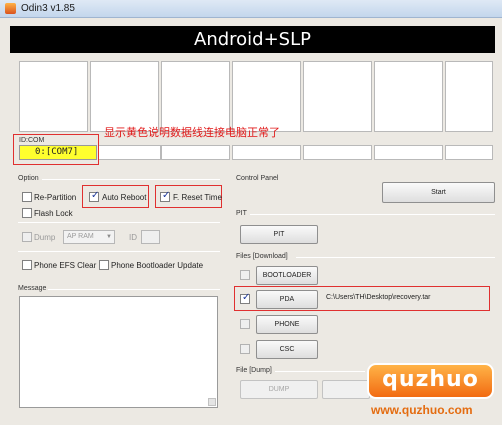 The height and width of the screenshot is (425, 502). What do you see at coordinates (27, 237) in the screenshot?
I see `dump-checkbox` at bounding box center [27, 237].